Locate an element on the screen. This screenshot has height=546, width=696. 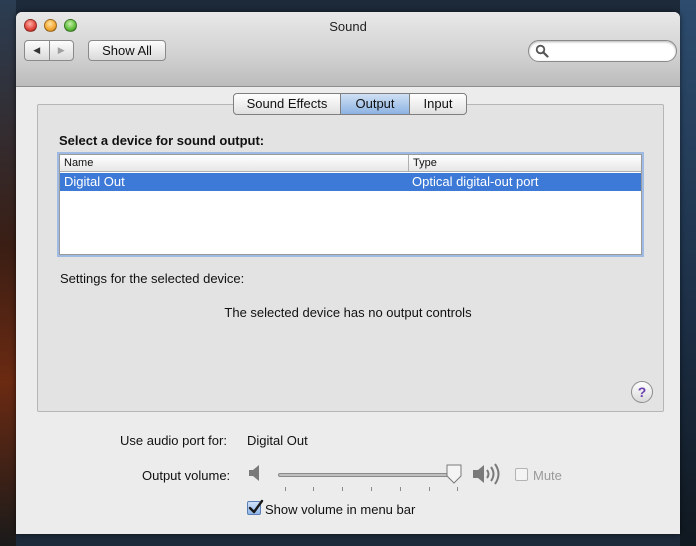
speaker-low-icon is located at coordinates (254, 473).